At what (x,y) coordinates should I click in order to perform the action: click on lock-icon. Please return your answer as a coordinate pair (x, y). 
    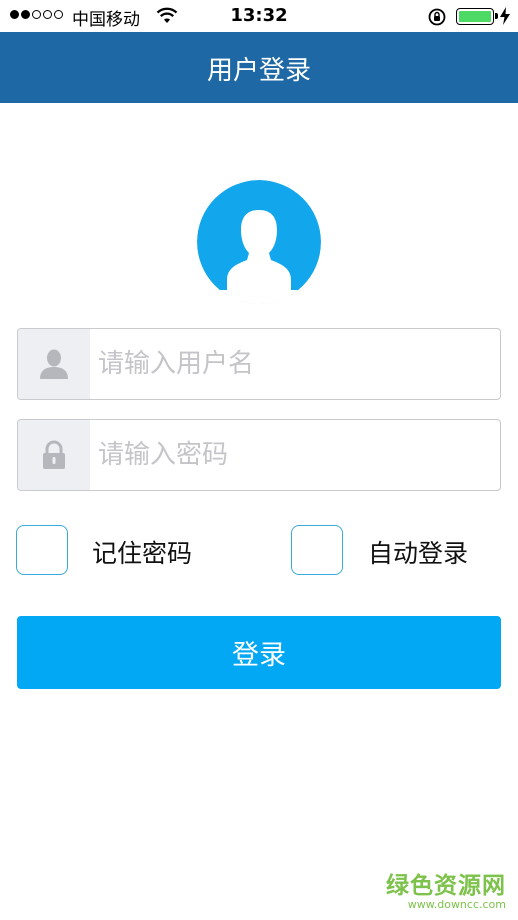
    Looking at the image, I should click on (54, 455).